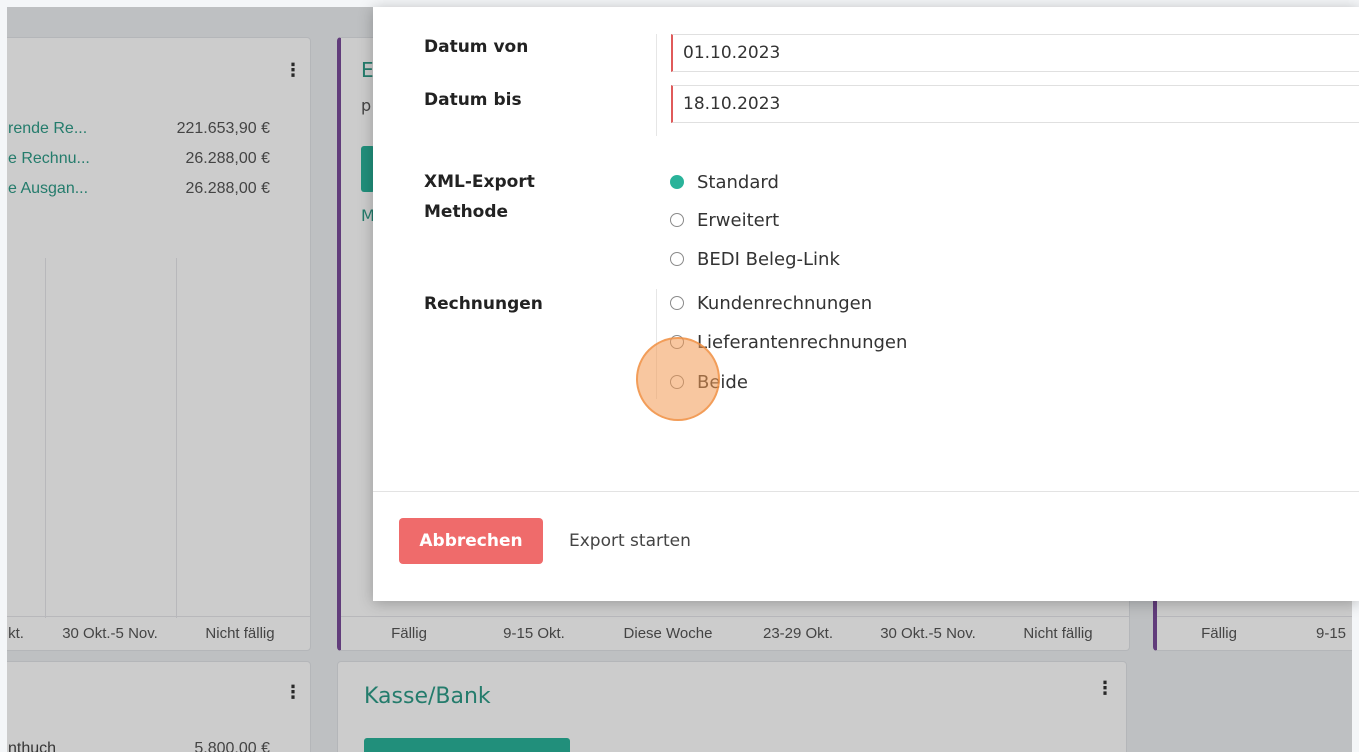  Describe the element at coordinates (732, 706) in the screenshot. I see `cash-bank-card: Kasse/Bank ⋮` at that location.